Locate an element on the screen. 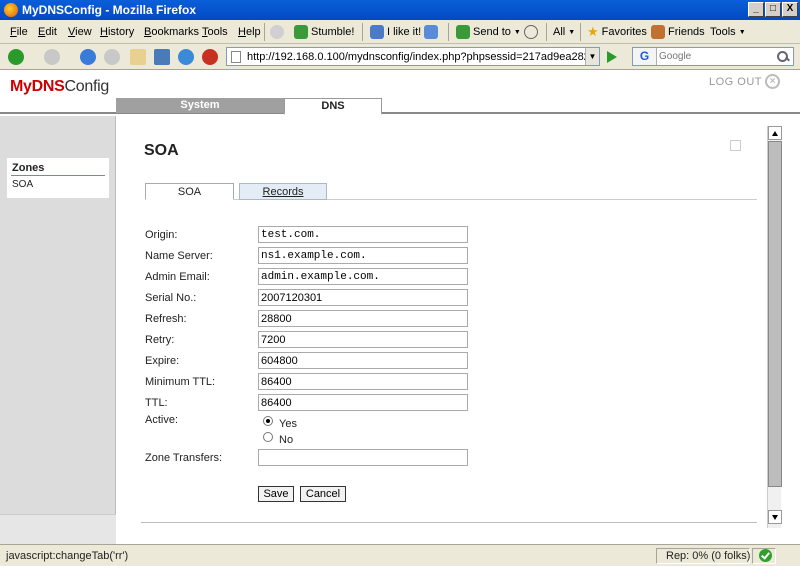  addon-gear-icon is located at coordinates (186, 57).